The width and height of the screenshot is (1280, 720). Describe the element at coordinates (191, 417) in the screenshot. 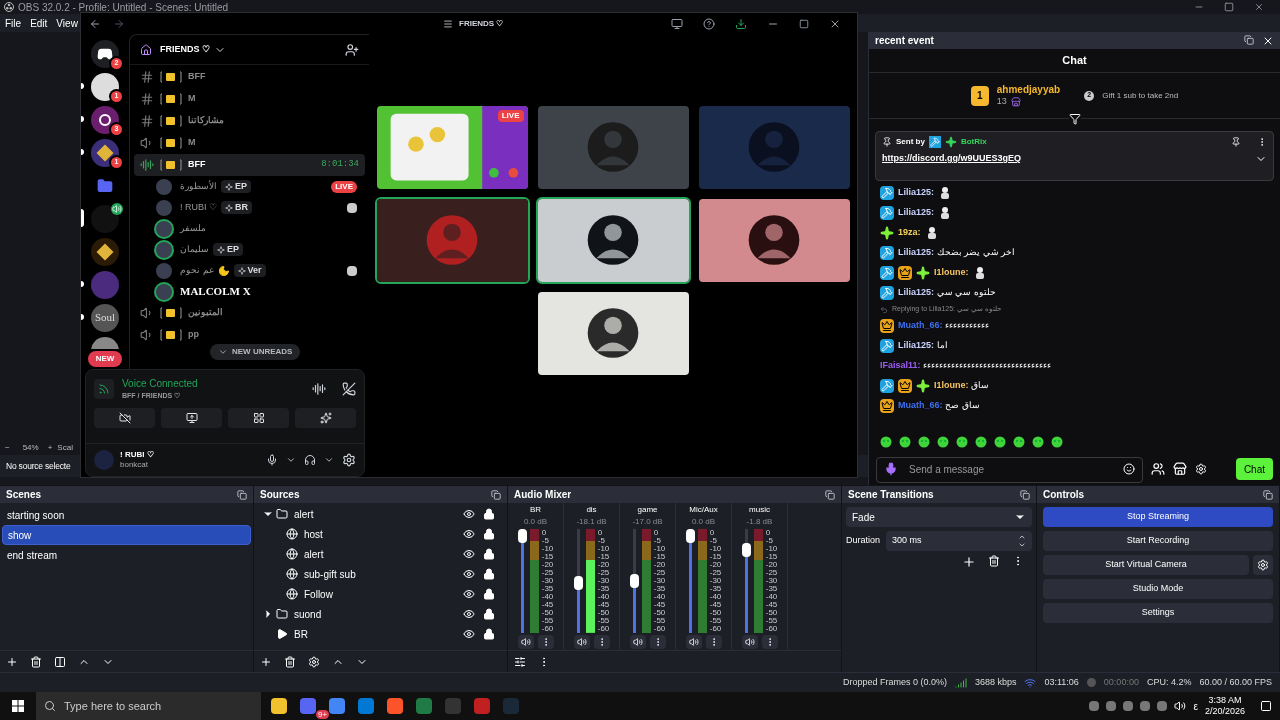

I see `screen-share-button` at that location.